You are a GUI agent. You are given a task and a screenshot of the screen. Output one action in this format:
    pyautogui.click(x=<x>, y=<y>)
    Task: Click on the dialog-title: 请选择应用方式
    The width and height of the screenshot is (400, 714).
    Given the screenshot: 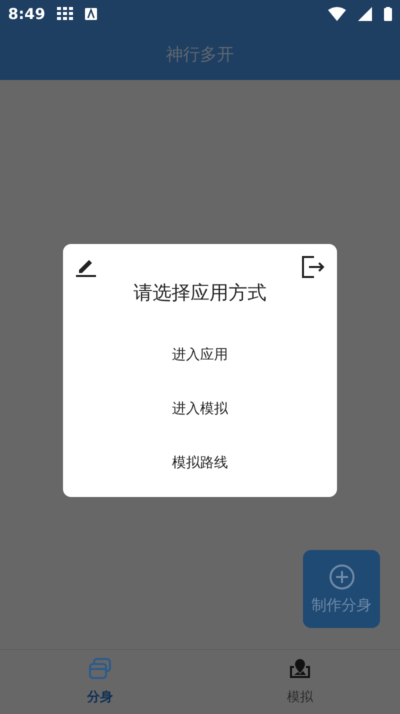 What is the action you would take?
    pyautogui.click(x=200, y=293)
    